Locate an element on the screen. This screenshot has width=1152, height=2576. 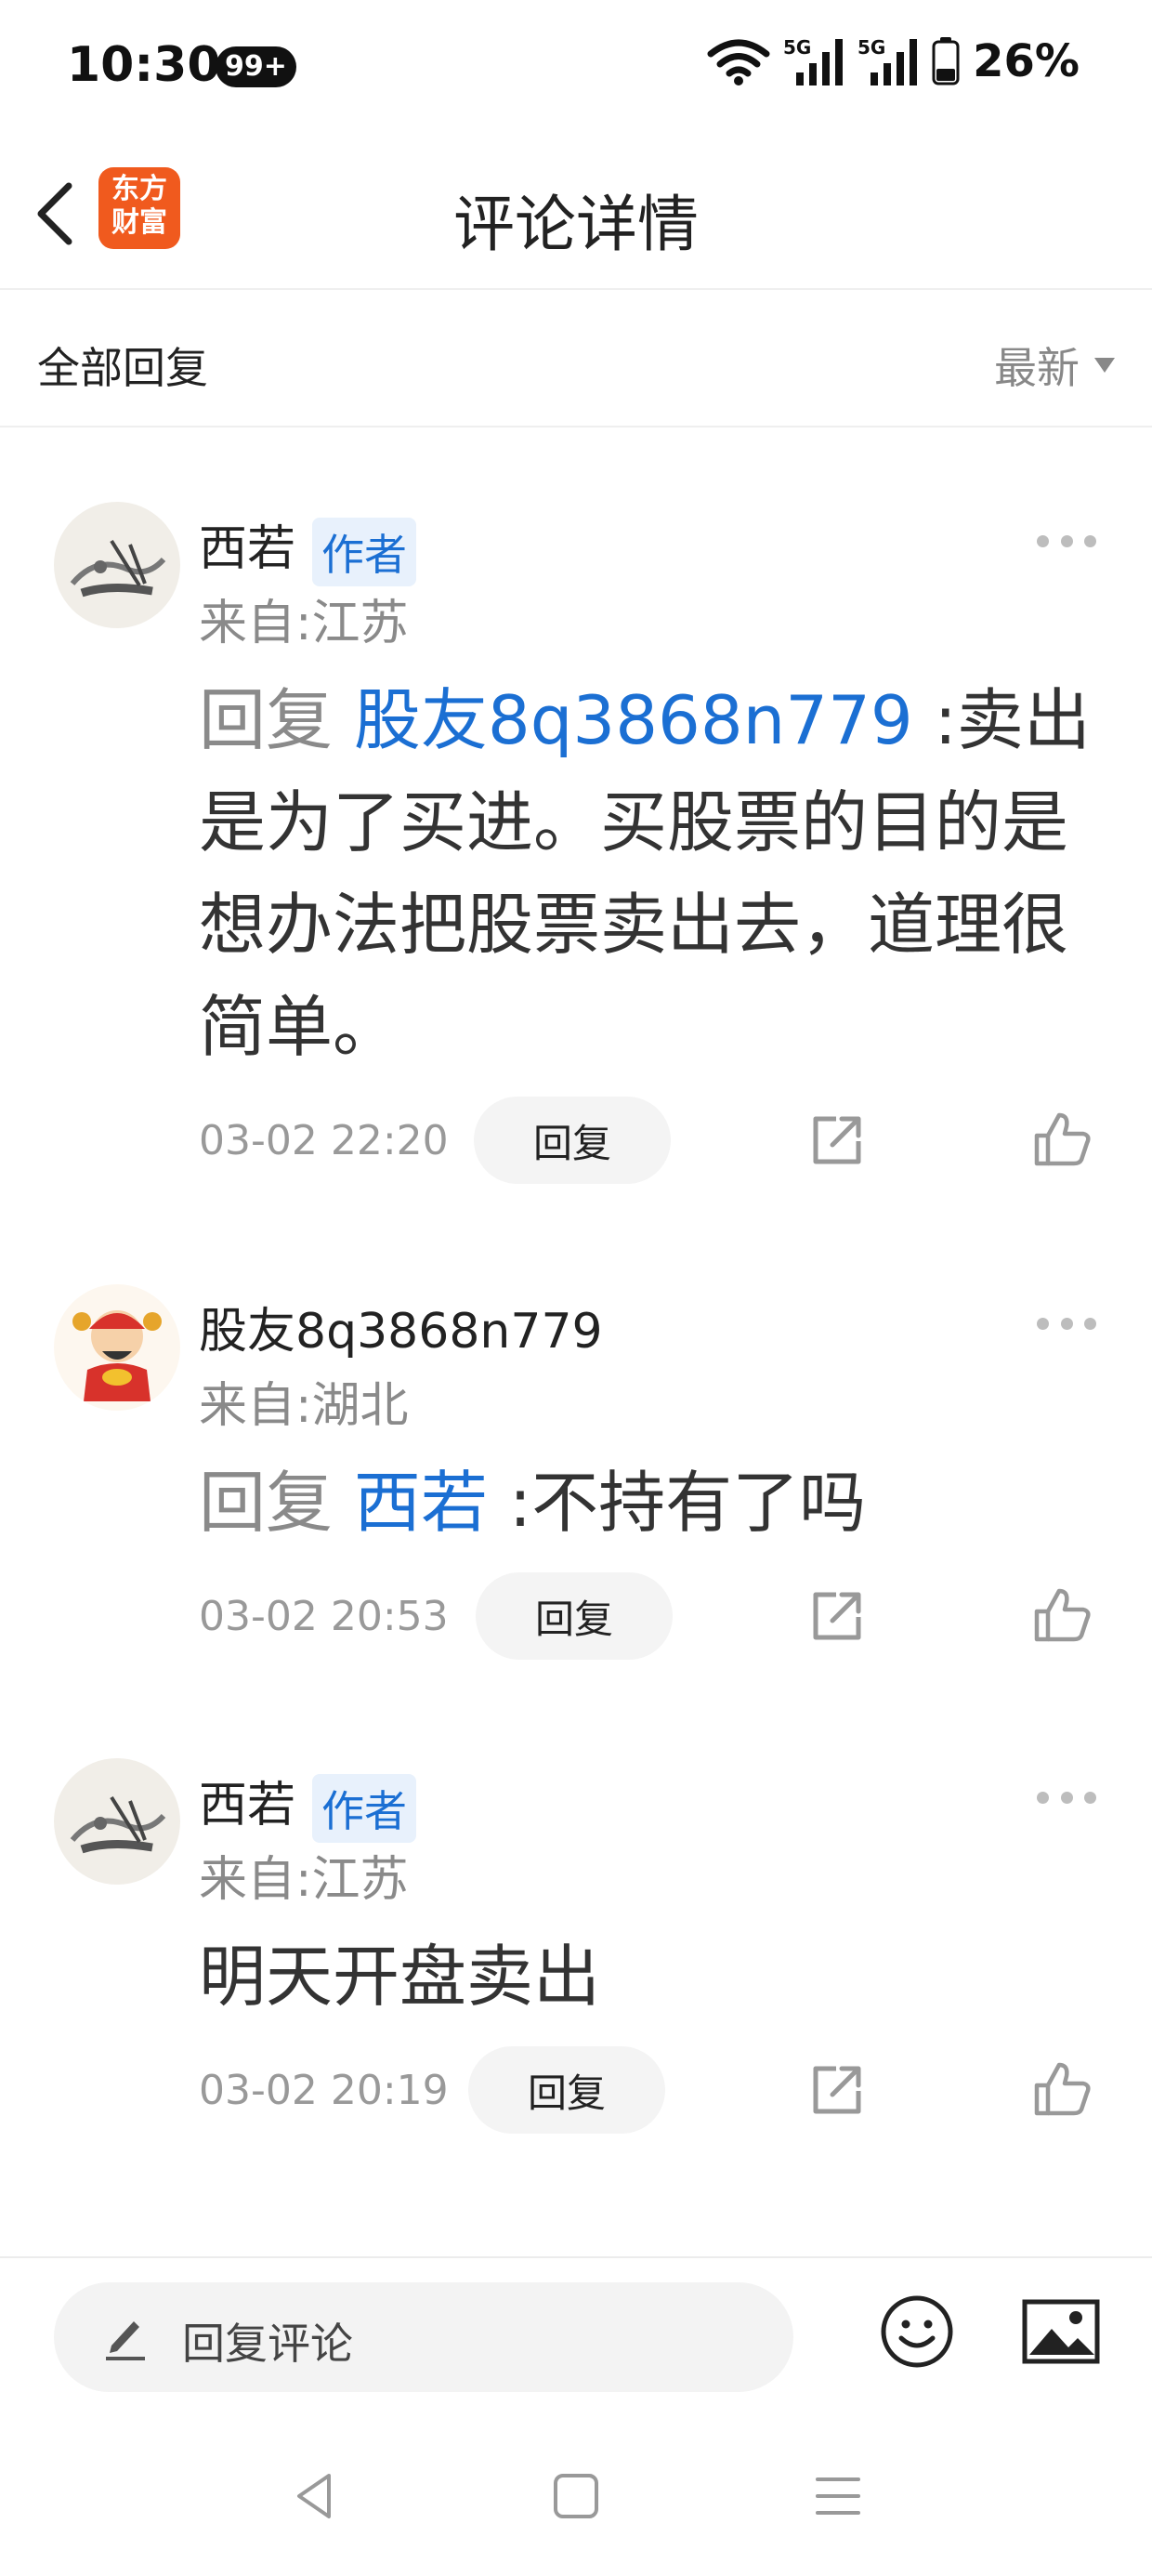
pen-icon is located at coordinates (125, 2340).